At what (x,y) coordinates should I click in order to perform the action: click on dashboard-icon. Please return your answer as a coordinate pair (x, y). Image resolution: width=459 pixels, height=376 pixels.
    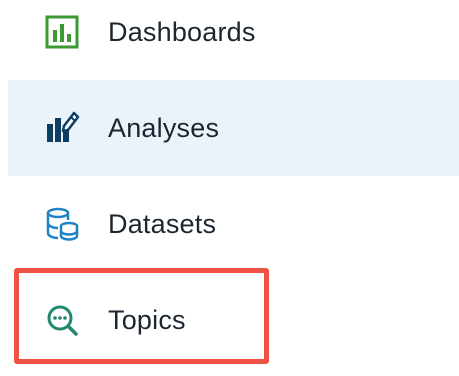
    Looking at the image, I should click on (62, 32).